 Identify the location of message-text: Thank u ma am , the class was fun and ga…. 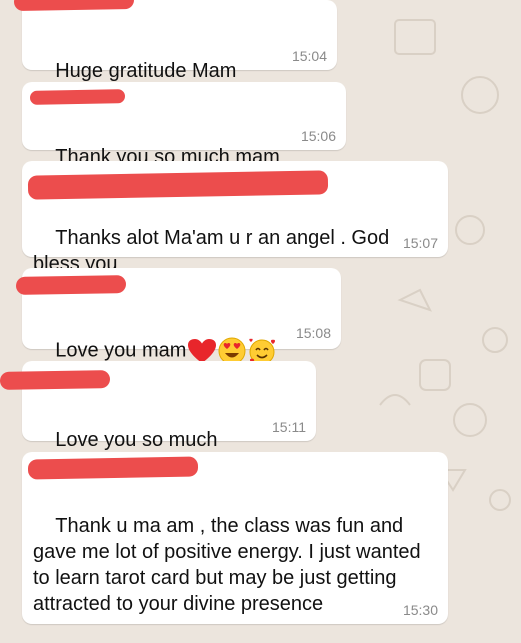
(230, 565).